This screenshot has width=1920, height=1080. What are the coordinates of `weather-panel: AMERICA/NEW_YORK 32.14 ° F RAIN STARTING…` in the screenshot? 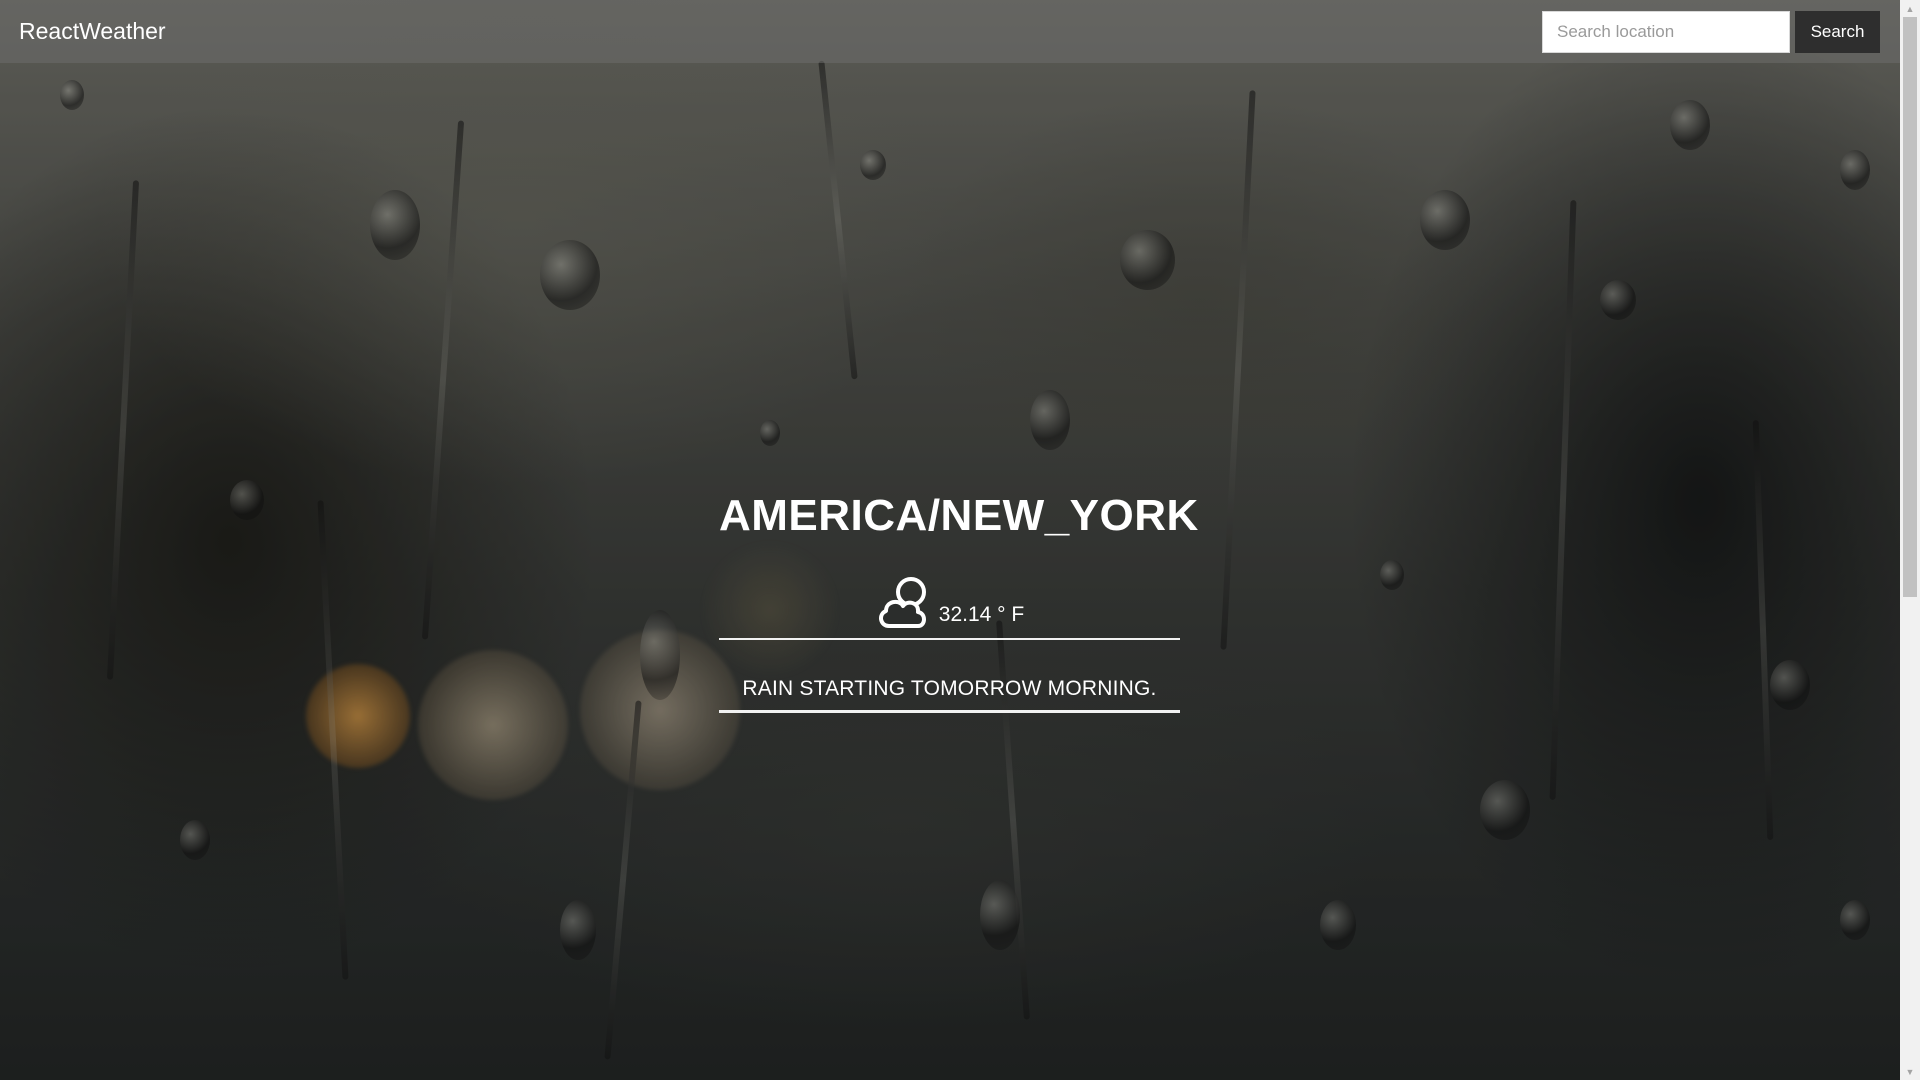 It's located at (959, 601).